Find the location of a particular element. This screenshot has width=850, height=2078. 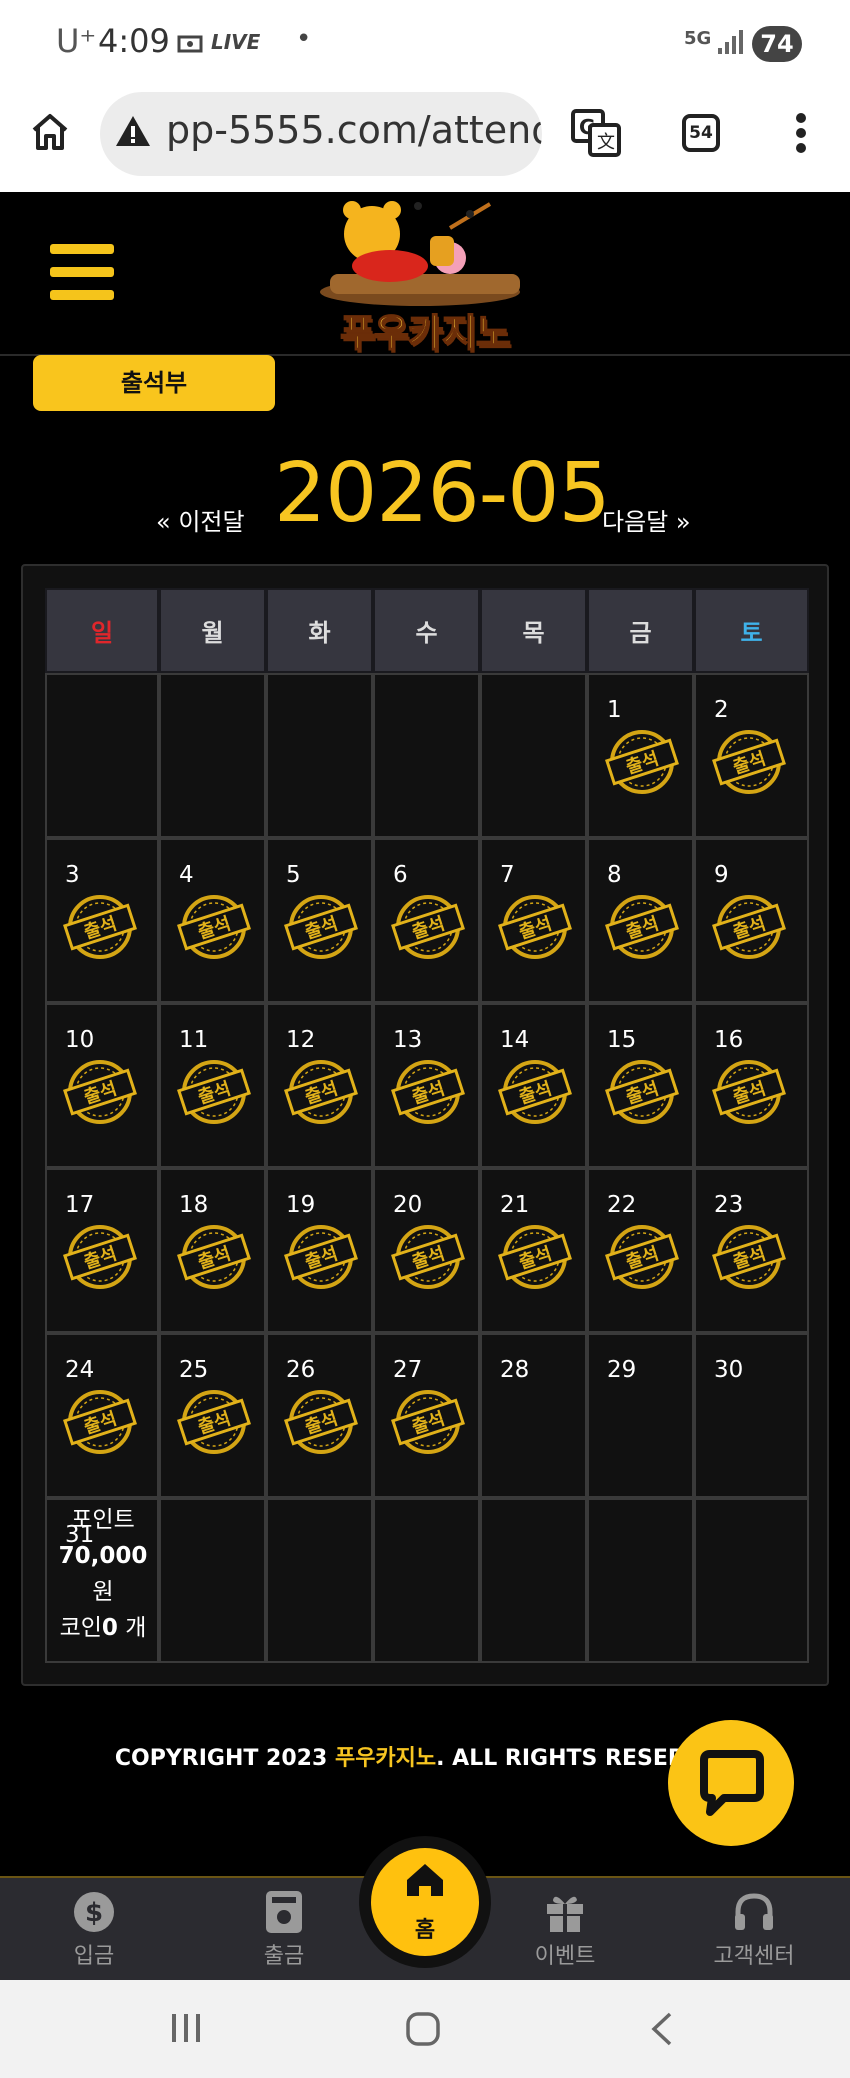

day-number: 13 is located at coordinates (408, 1040).